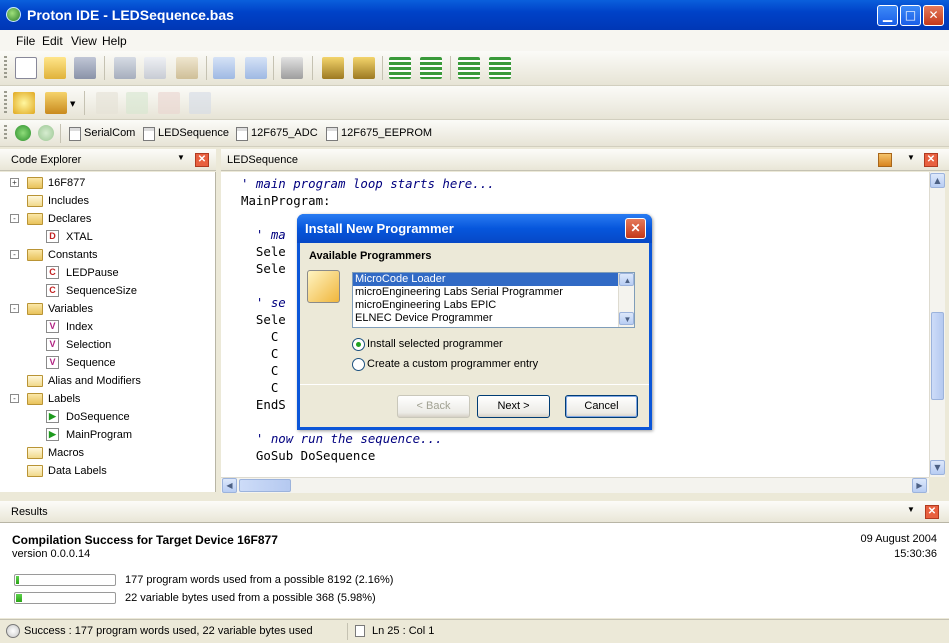 This screenshot has height=643, width=949. Describe the element at coordinates (114, 41) in the screenshot. I see `menu-help: Help` at that location.